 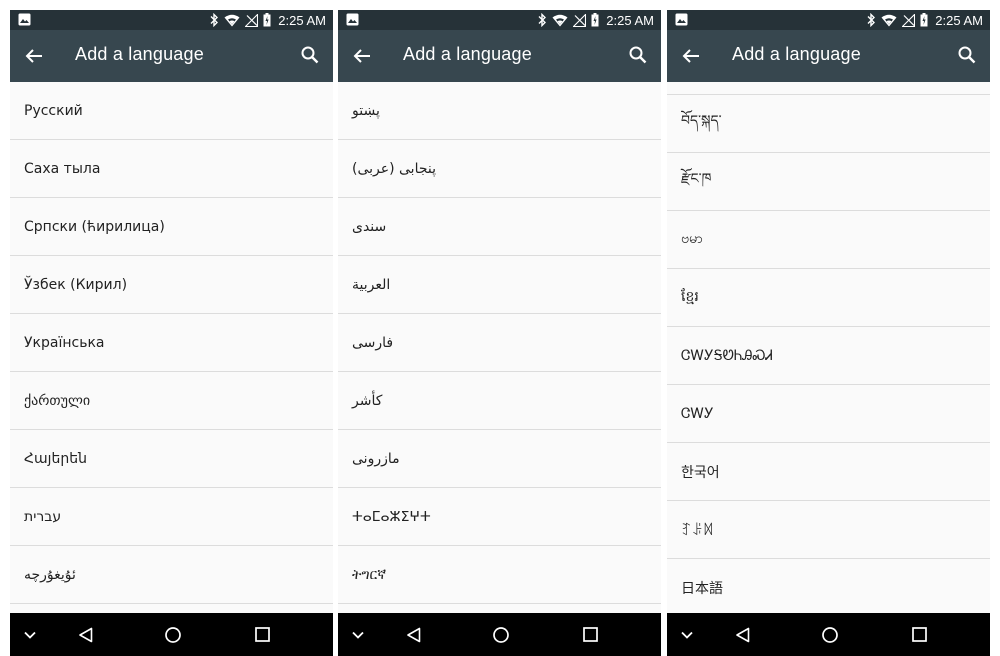 What do you see at coordinates (828, 530) in the screenshot?
I see `language-item: ꆈꌠꉙ` at bounding box center [828, 530].